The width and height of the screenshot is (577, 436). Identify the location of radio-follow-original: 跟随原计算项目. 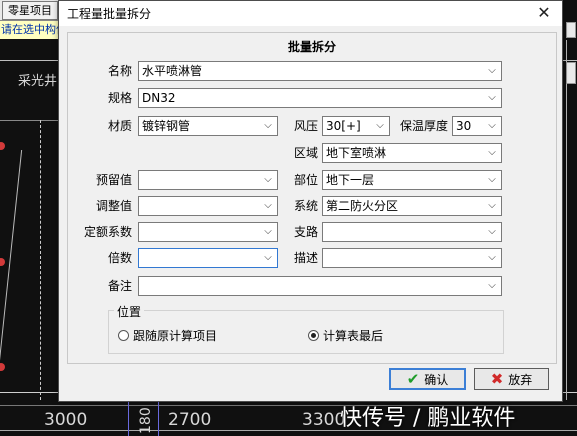
(167, 335).